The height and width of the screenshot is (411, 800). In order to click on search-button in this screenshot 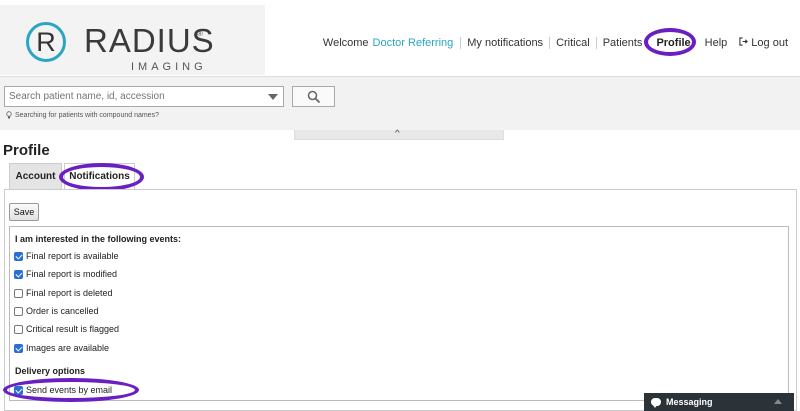, I will do `click(313, 96)`.